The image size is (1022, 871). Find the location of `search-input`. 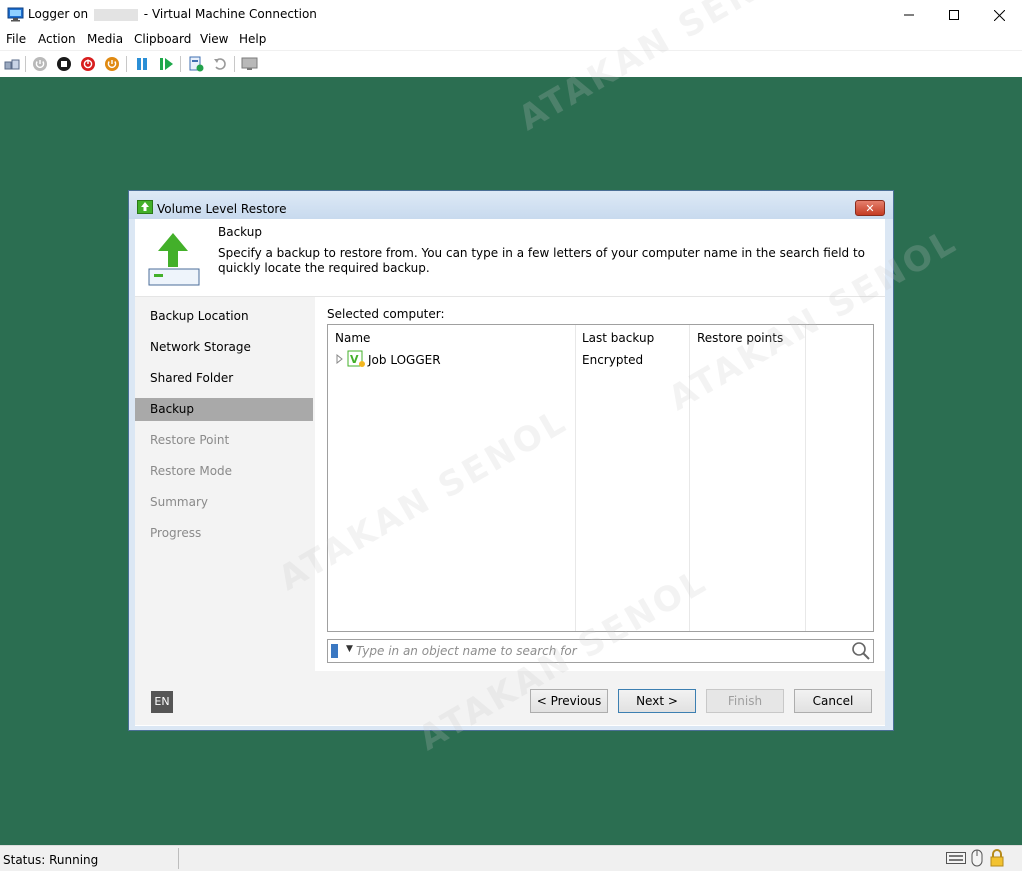

search-input is located at coordinates (601, 651).